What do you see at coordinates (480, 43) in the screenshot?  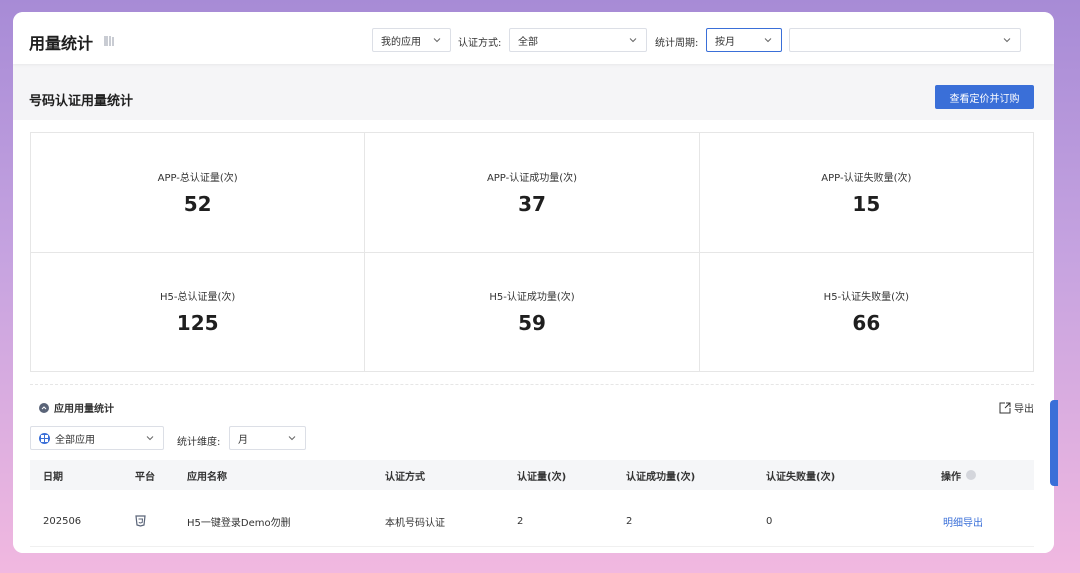 I see `auth-method-label: 认证方式:` at bounding box center [480, 43].